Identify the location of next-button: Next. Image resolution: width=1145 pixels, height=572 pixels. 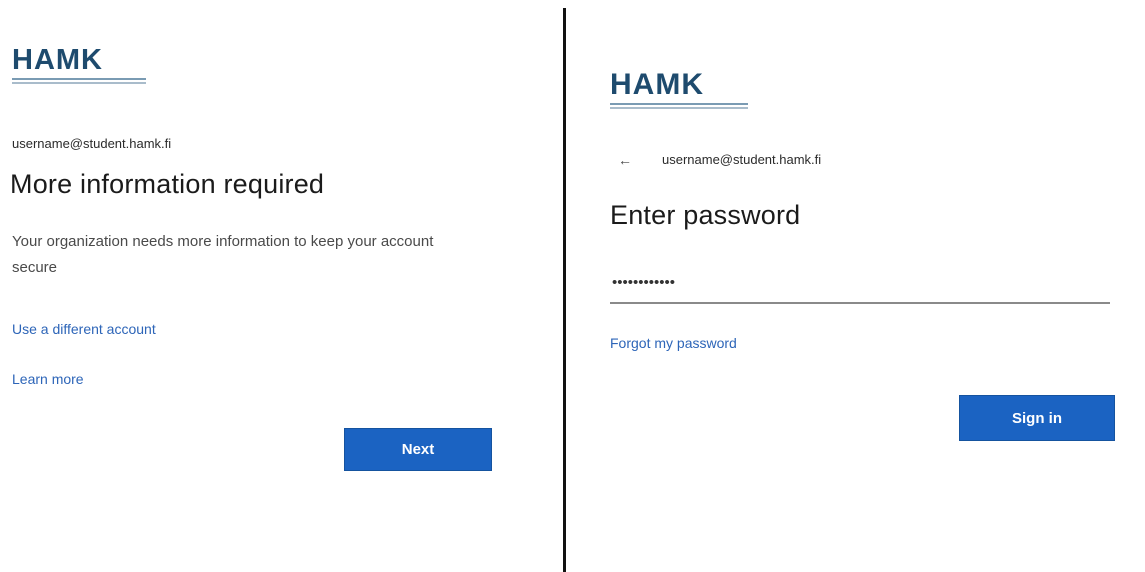
(418, 449).